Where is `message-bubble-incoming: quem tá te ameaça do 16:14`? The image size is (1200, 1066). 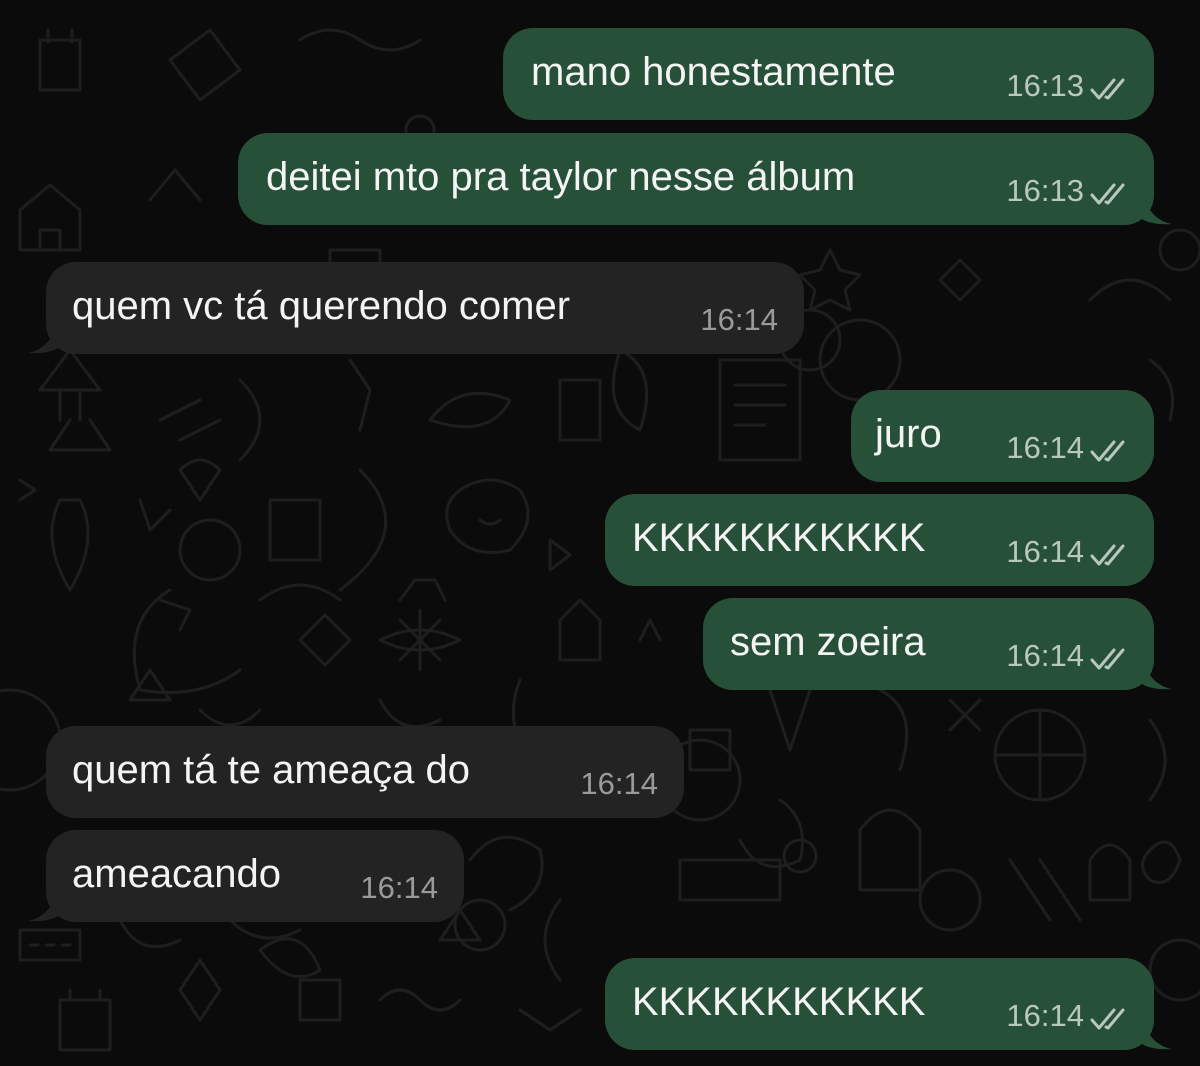 message-bubble-incoming: quem tá te ameaça do 16:14 is located at coordinates (365, 772).